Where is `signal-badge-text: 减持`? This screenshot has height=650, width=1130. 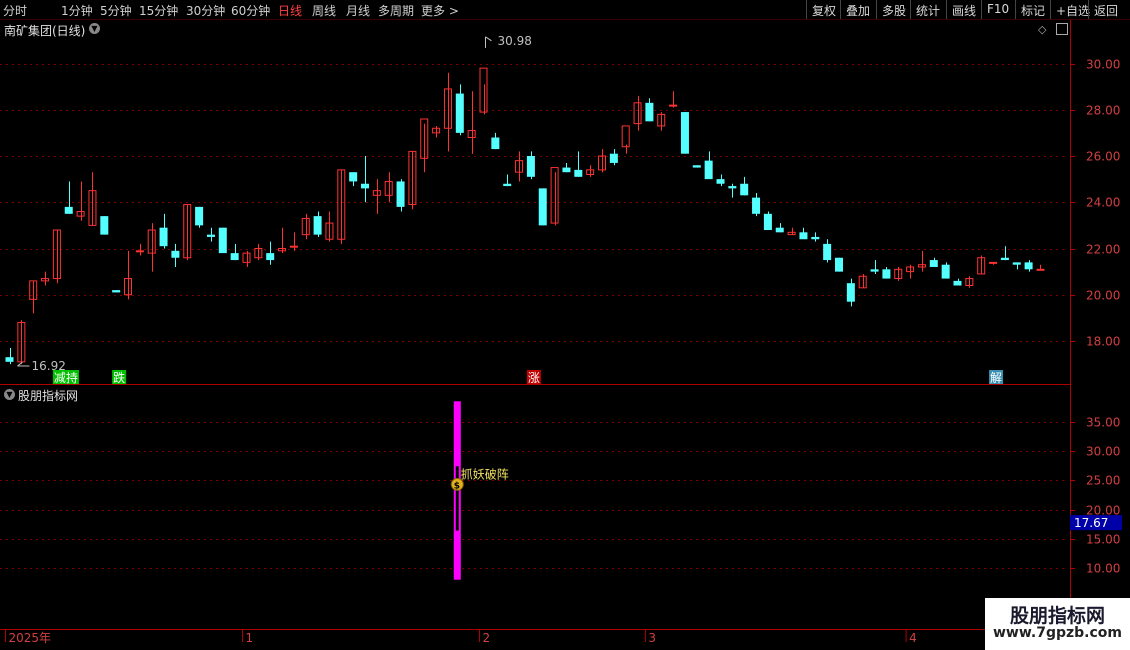
signal-badge-text: 减持 is located at coordinates (66, 377).